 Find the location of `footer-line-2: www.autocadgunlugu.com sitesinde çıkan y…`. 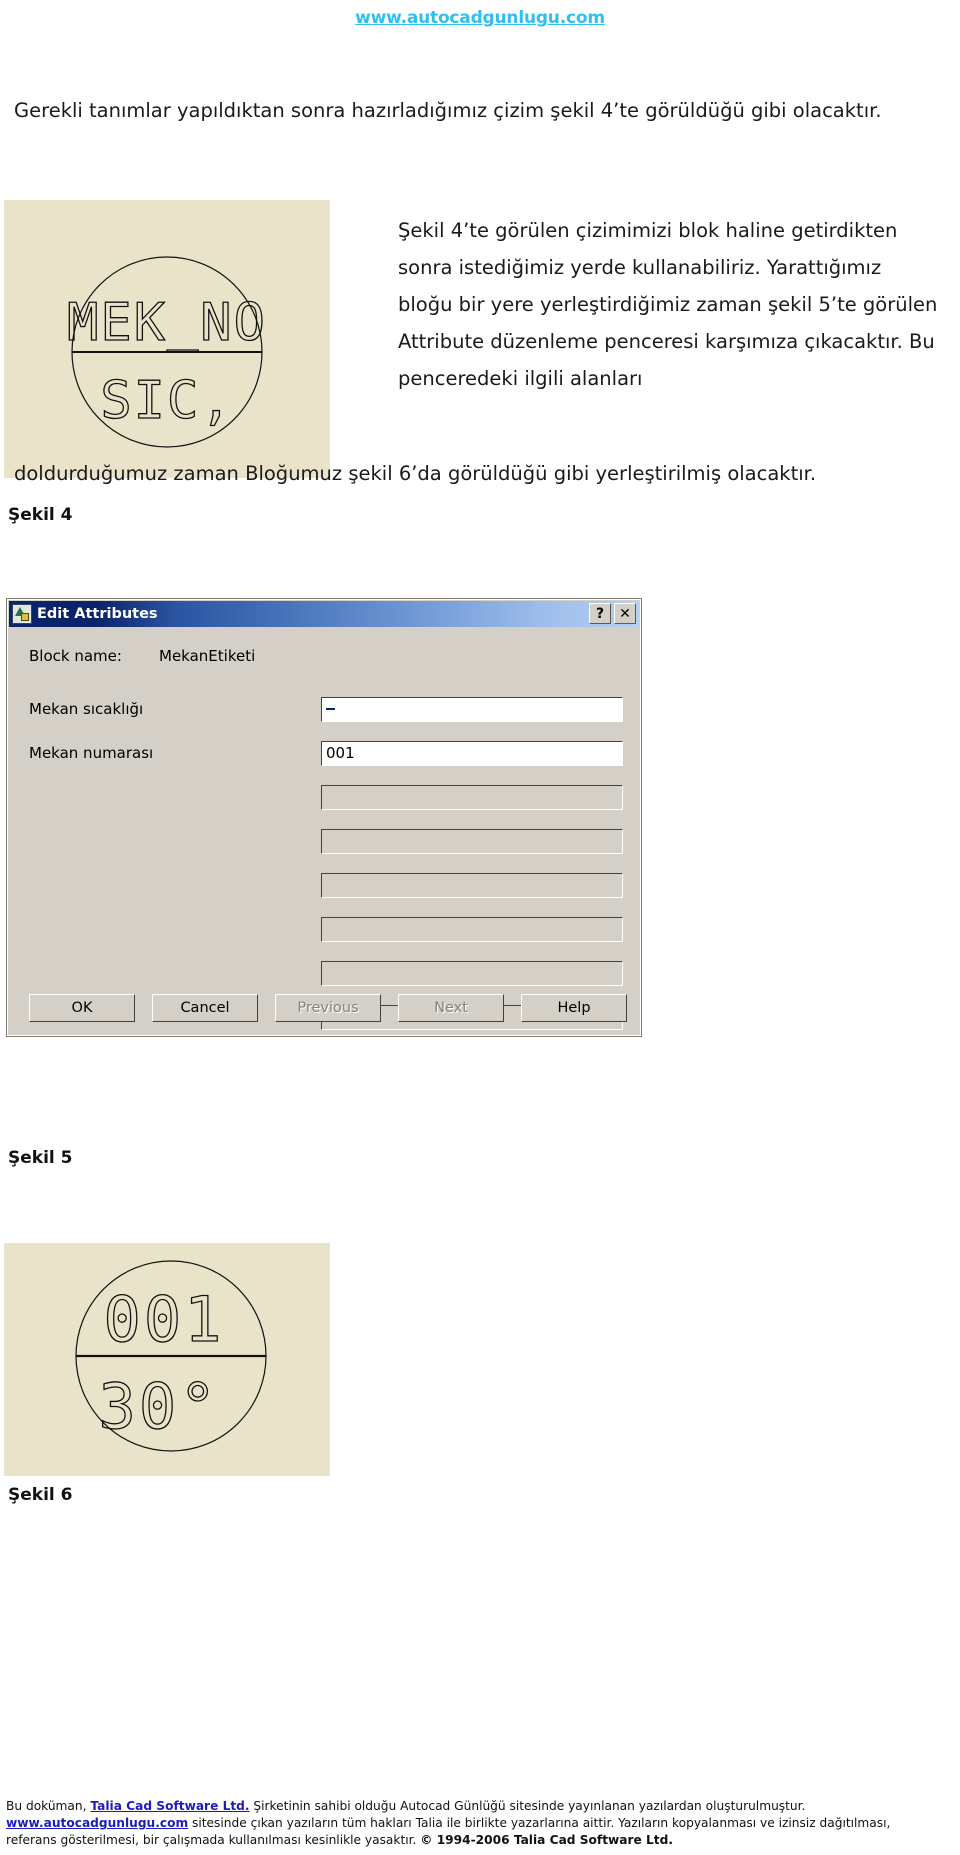

footer-line-2: www.autocadgunlugu.com sitesinde çıkan y… is located at coordinates (480, 1823).